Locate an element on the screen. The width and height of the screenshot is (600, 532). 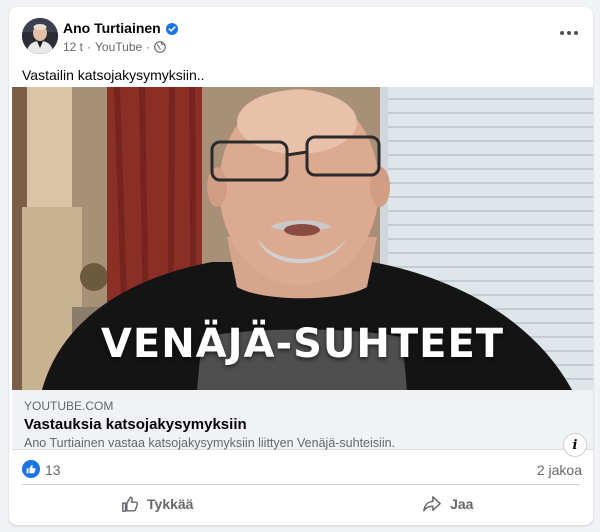
thumbs-up-icon is located at coordinates (130, 504).